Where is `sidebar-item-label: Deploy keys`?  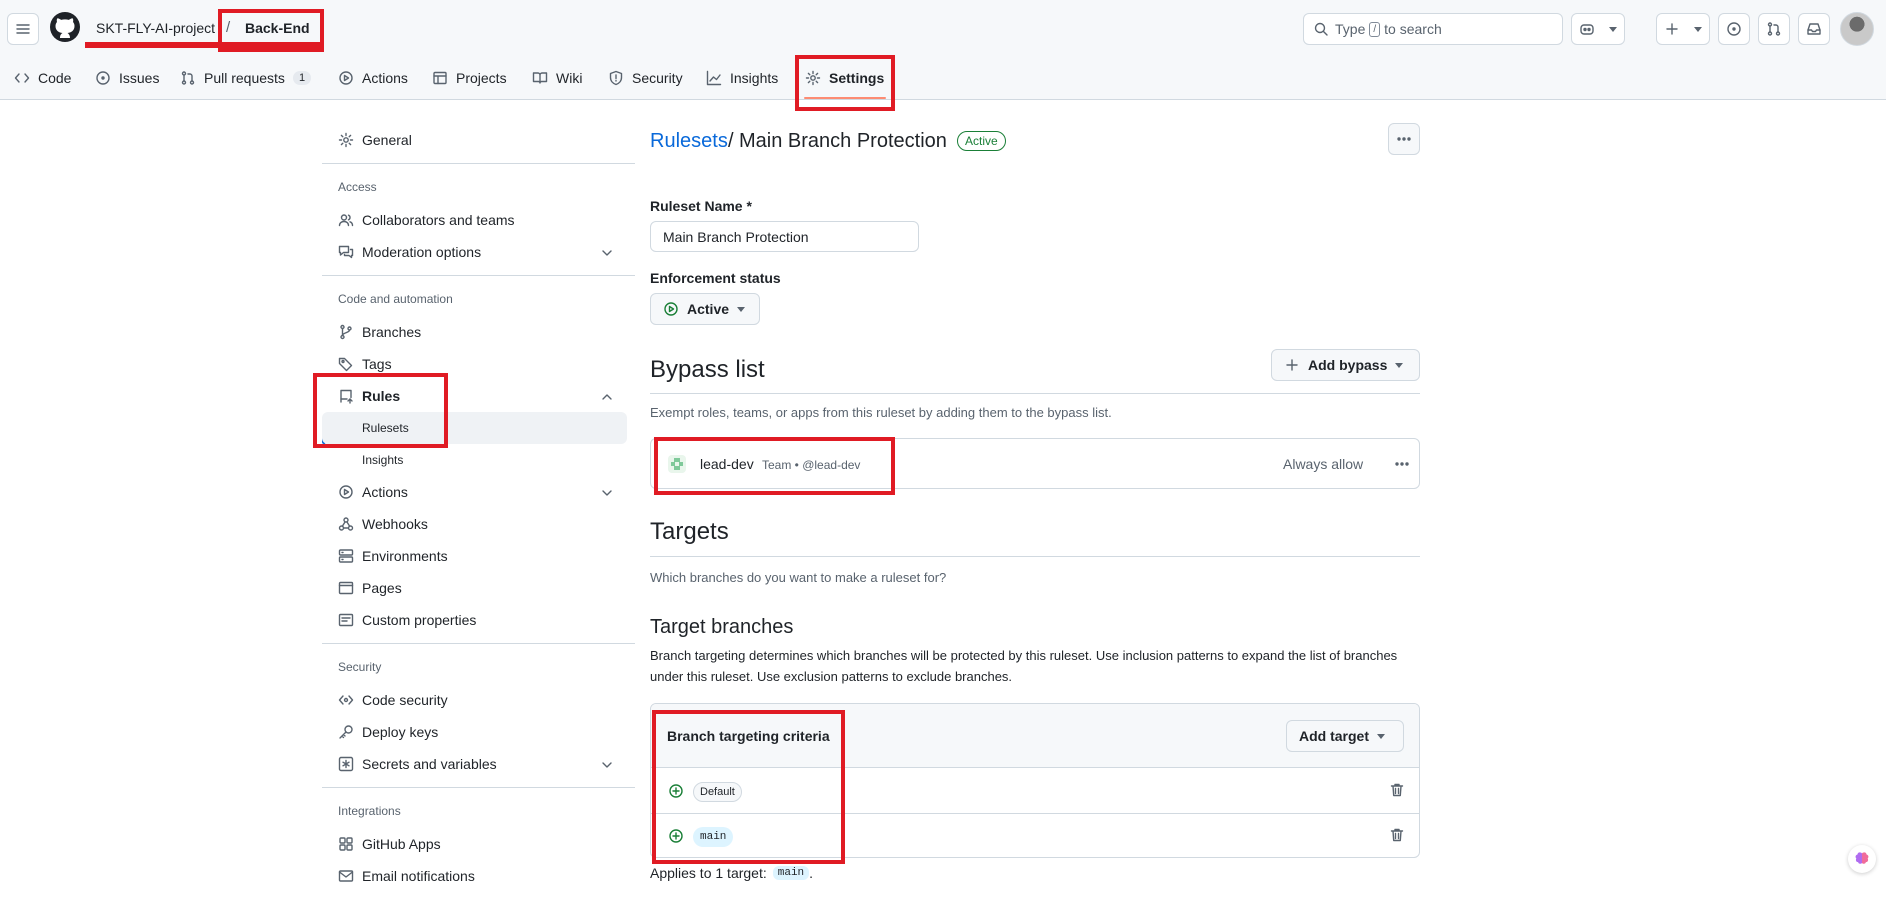 sidebar-item-label: Deploy keys is located at coordinates (400, 732).